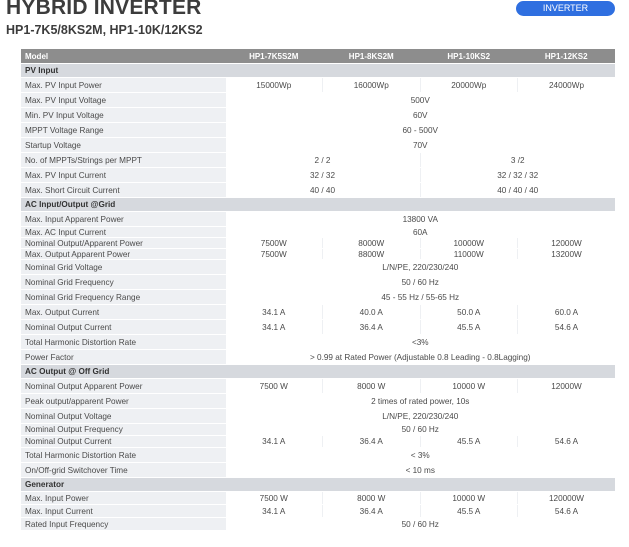  Describe the element at coordinates (566, 498) in the screenshot. I see `spec-value: 120000W` at that location.